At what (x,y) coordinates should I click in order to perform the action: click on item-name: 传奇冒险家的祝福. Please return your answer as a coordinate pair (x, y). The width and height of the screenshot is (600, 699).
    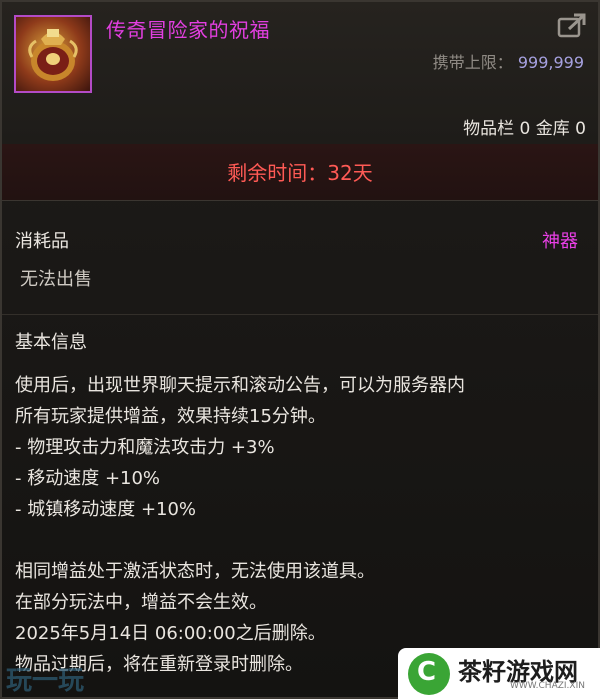
    Looking at the image, I should click on (188, 30).